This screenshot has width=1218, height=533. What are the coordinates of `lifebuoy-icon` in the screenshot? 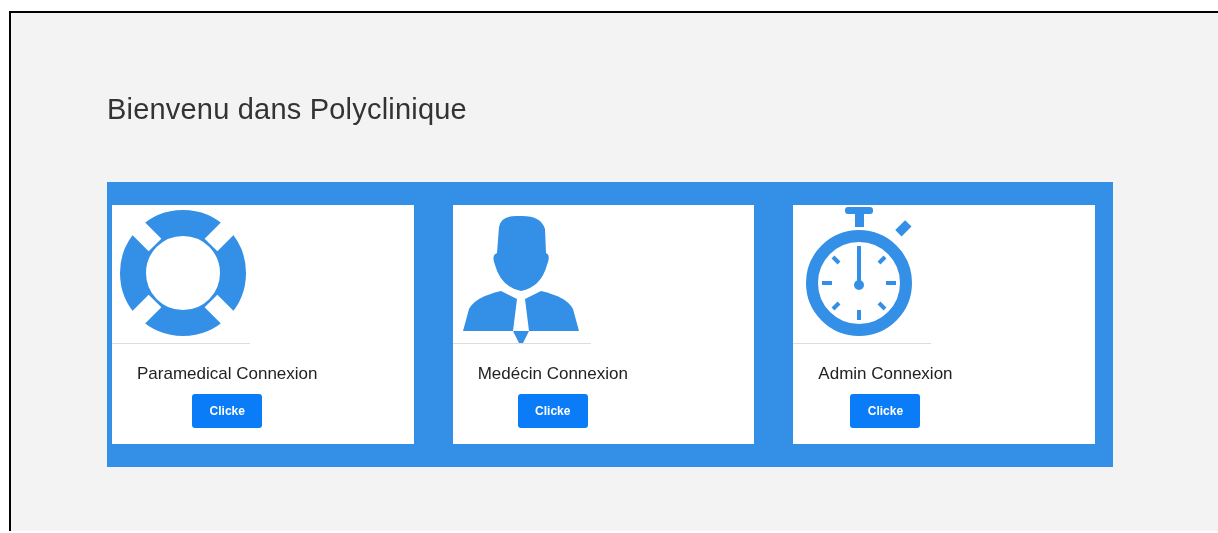 It's located at (183, 273).